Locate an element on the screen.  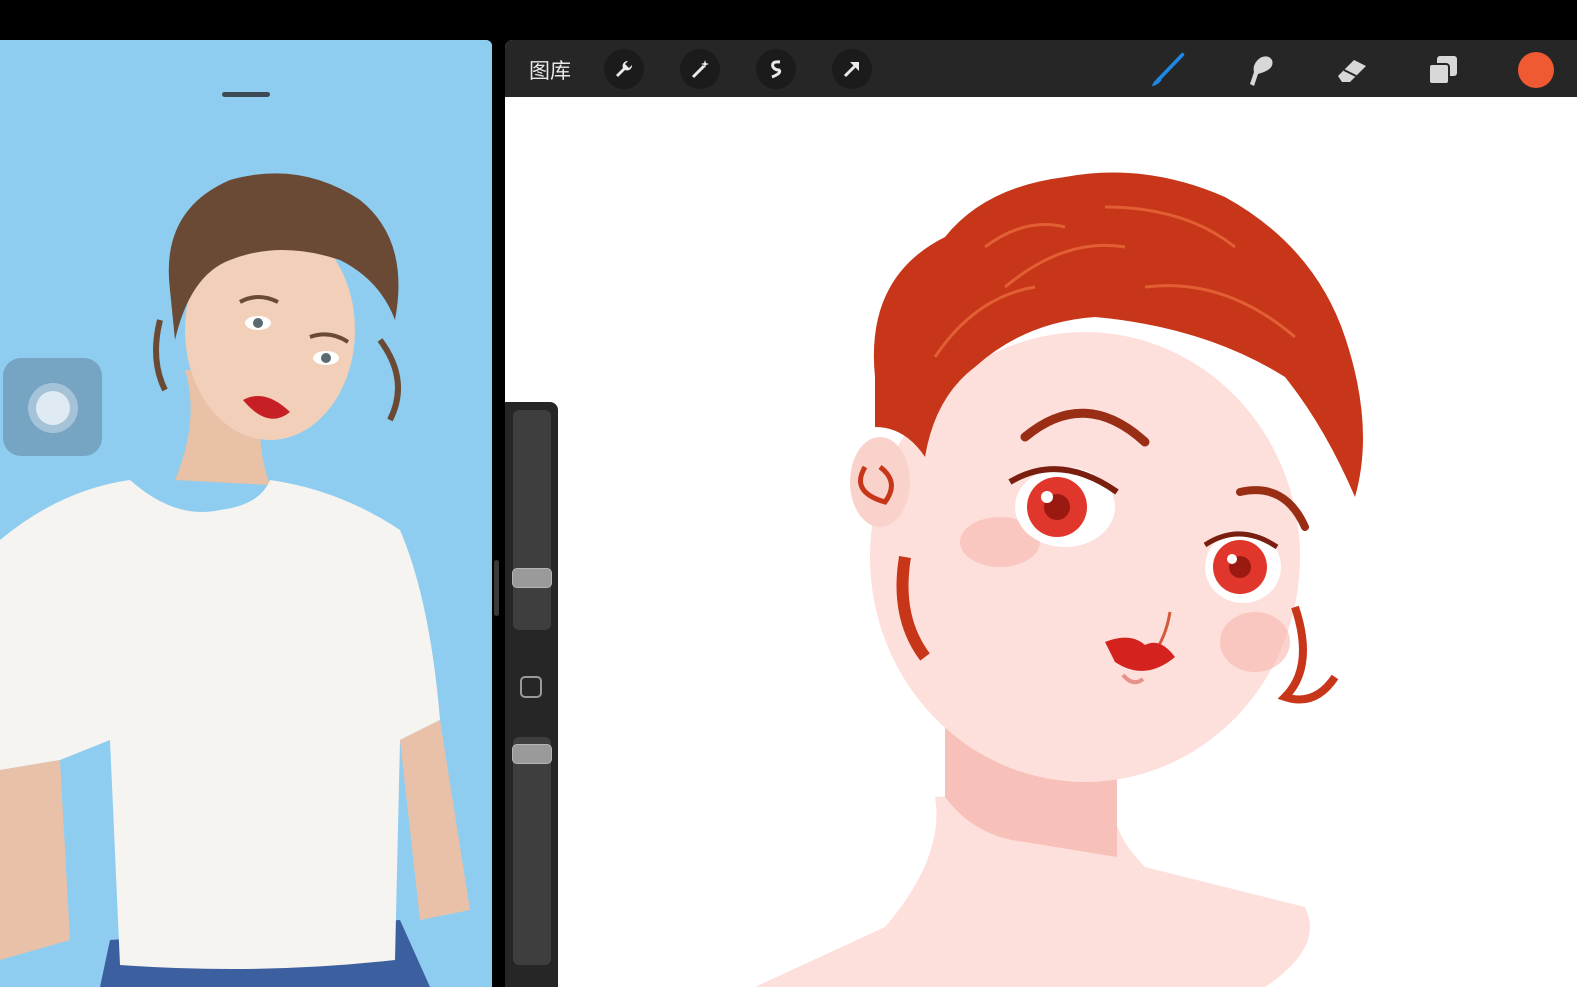
wrench-icon is located at coordinates (624, 68).